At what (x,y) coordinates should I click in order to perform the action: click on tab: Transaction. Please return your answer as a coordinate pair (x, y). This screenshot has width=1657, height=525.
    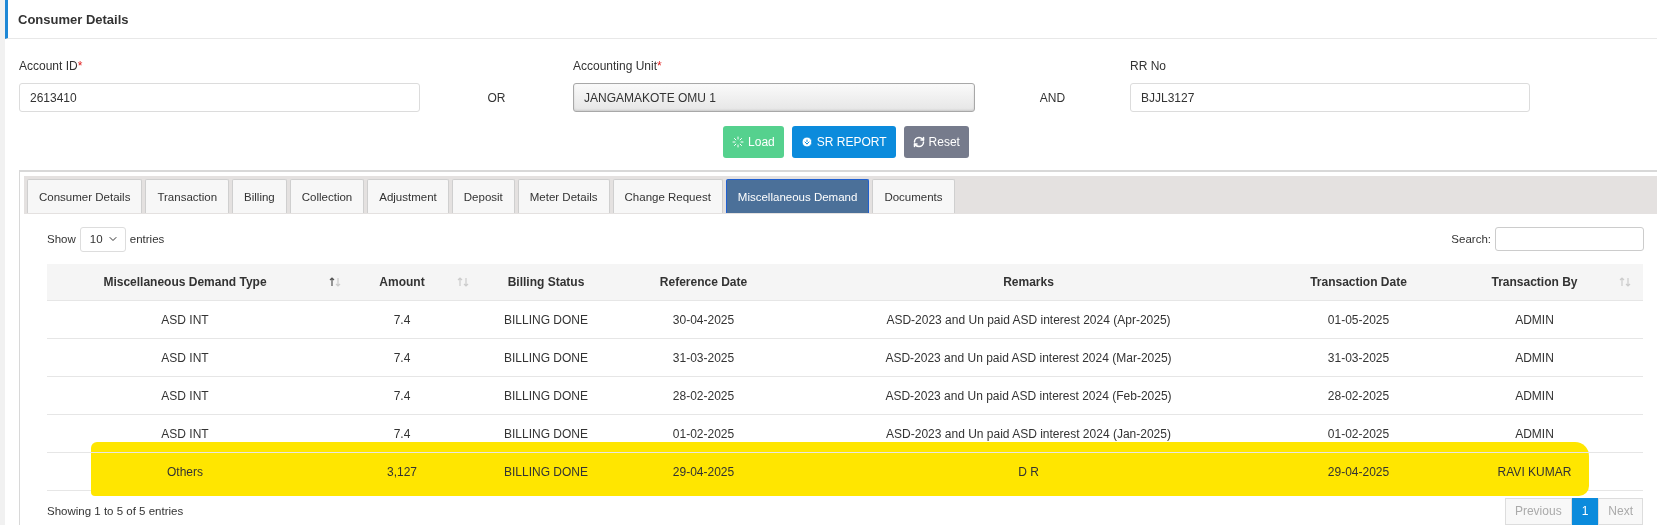
    Looking at the image, I should click on (187, 196).